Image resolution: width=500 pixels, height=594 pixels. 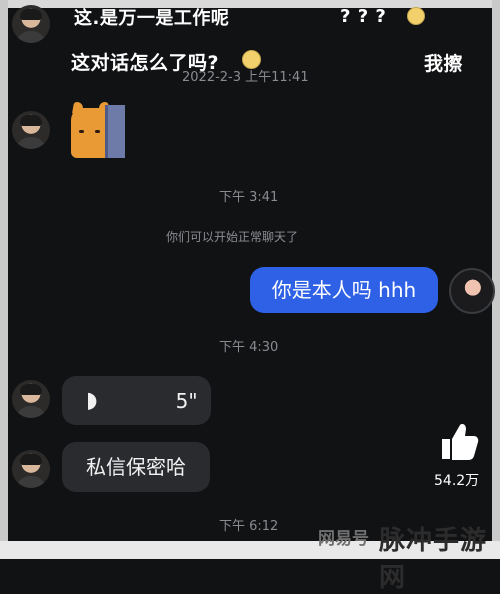 I want to click on overlay-question-marks: ? ? ?, so click(x=363, y=16).